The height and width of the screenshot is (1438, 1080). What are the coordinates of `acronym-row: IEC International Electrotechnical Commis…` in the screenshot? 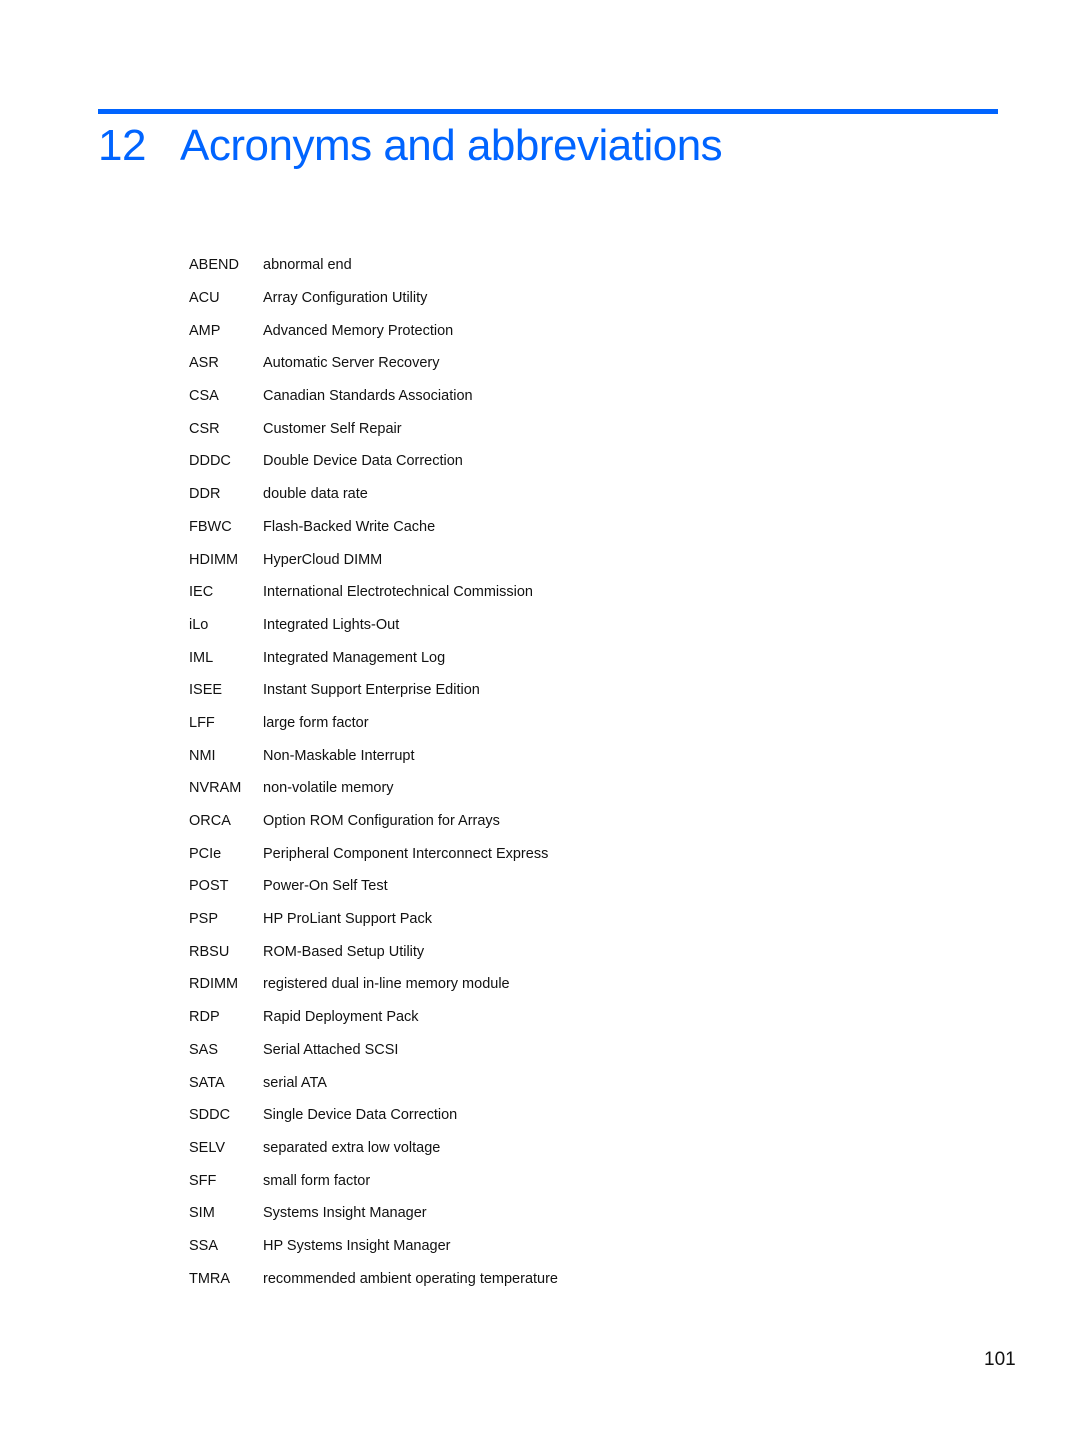 It's located at (373, 592).